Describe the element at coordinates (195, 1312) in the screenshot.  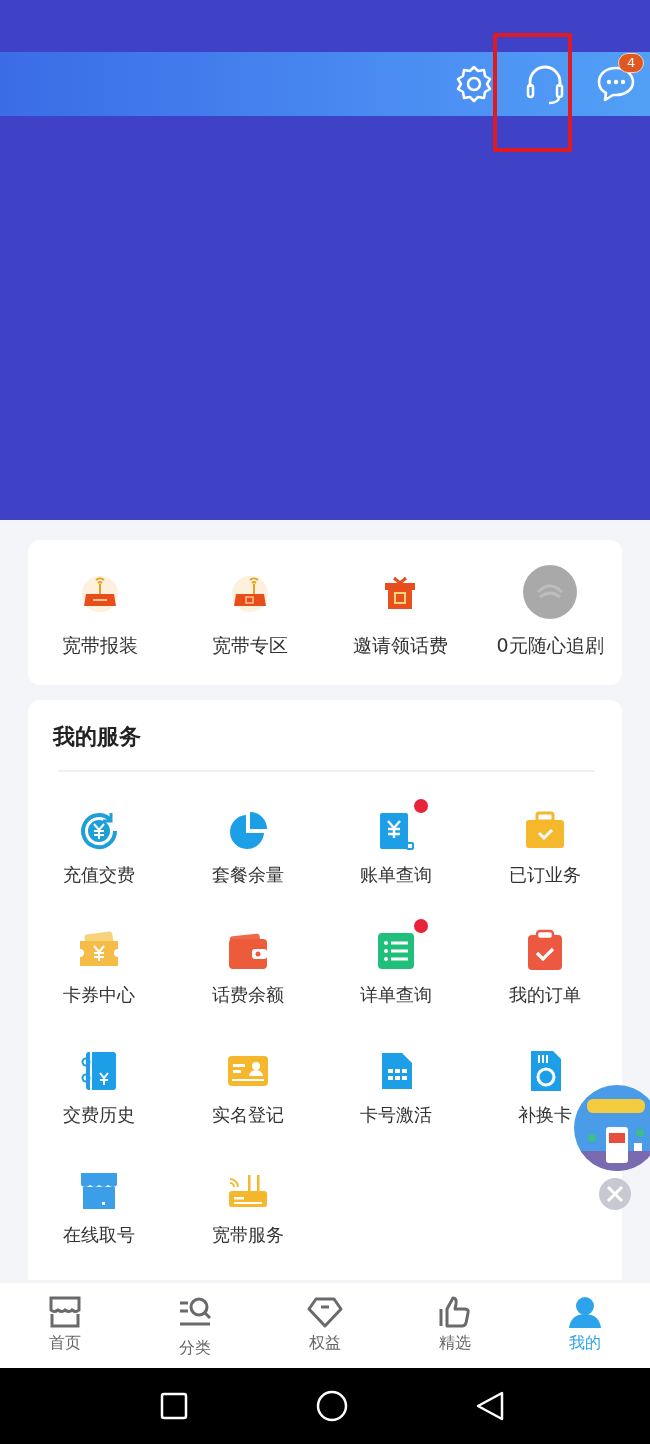
I see `category-search-icon` at that location.